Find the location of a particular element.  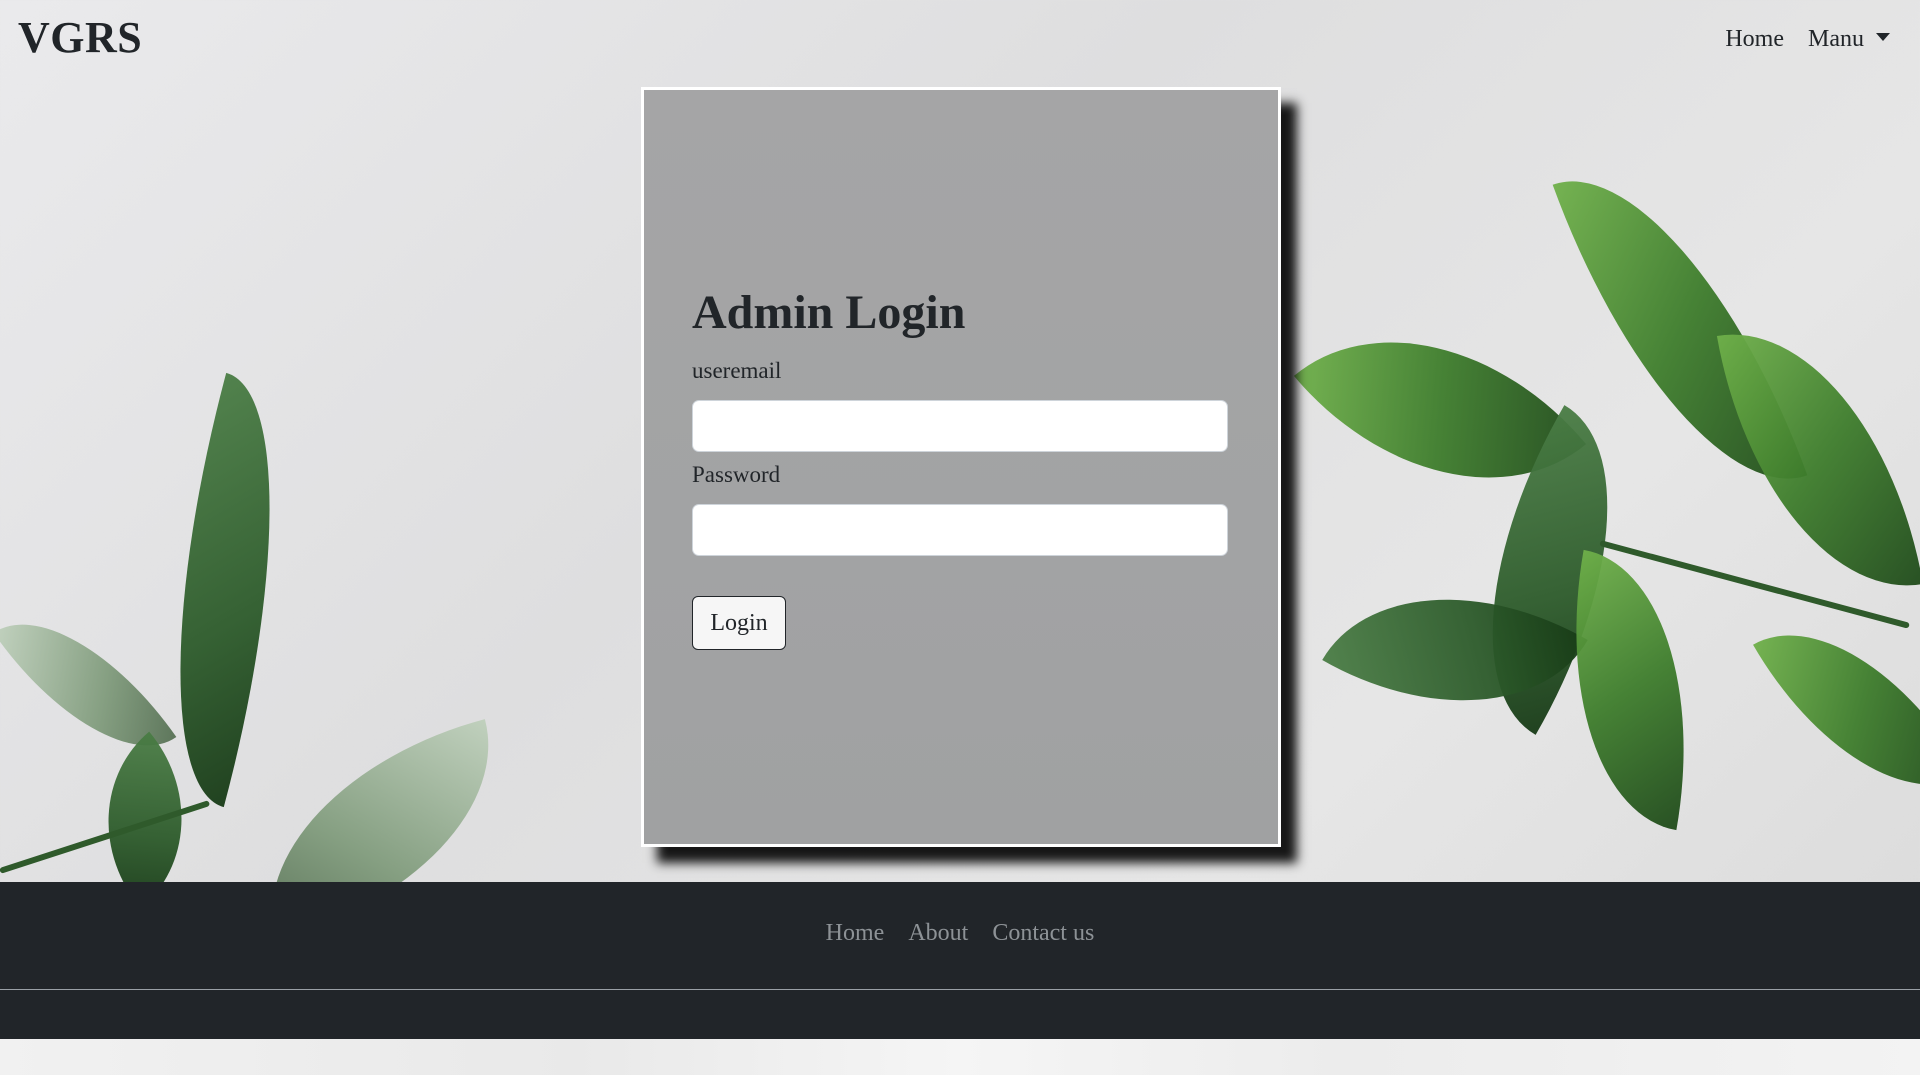

nav-menu-label: Manu is located at coordinates (1836, 39).